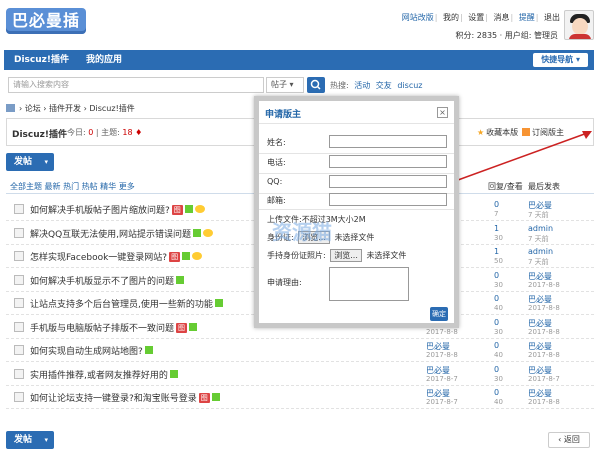 This screenshot has height=456, width=600. Describe the element at coordinates (39, 135) in the screenshot. I see `forum-name: Discuz!插件` at that location.